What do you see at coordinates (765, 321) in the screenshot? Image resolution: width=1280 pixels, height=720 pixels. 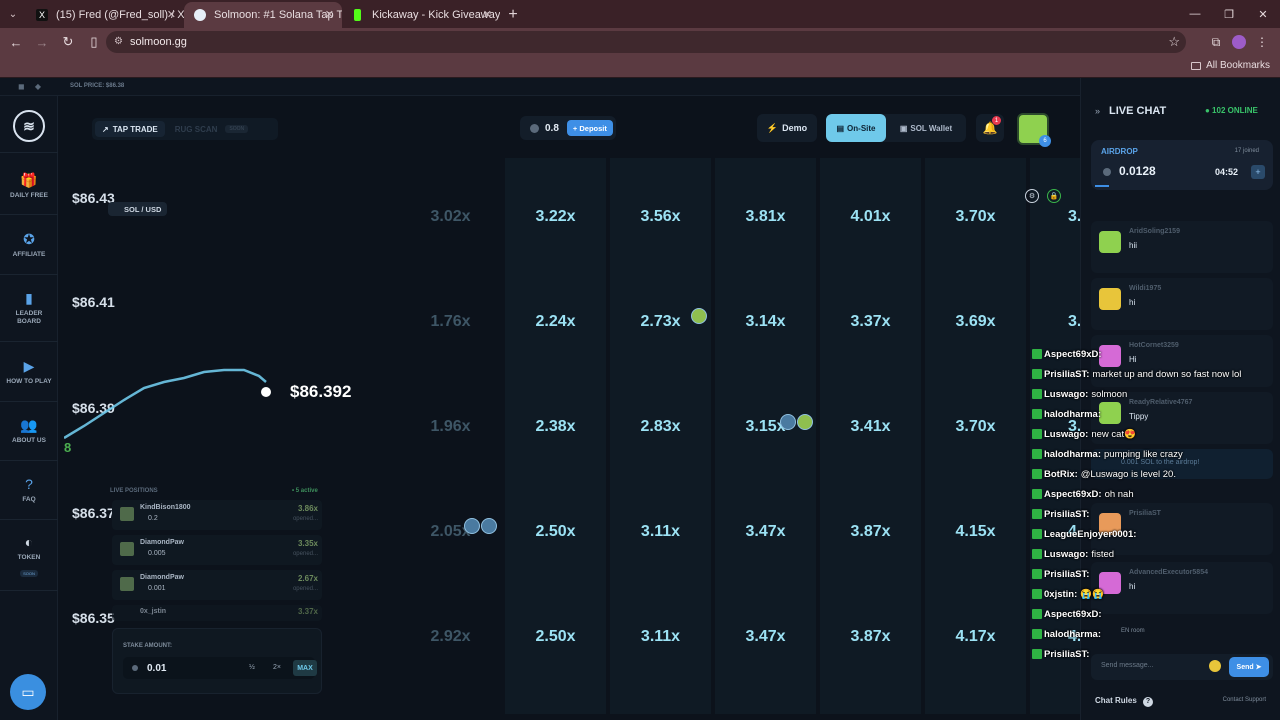 I see `grid-cell: 3.14x` at bounding box center [765, 321].